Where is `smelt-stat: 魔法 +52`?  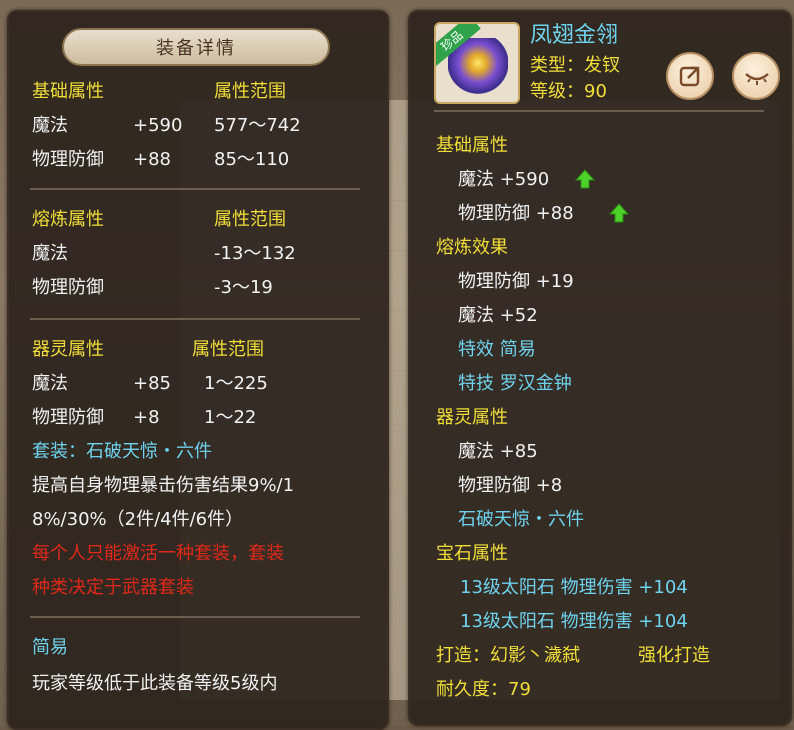
smelt-stat: 魔法 +52 is located at coordinates (498, 315).